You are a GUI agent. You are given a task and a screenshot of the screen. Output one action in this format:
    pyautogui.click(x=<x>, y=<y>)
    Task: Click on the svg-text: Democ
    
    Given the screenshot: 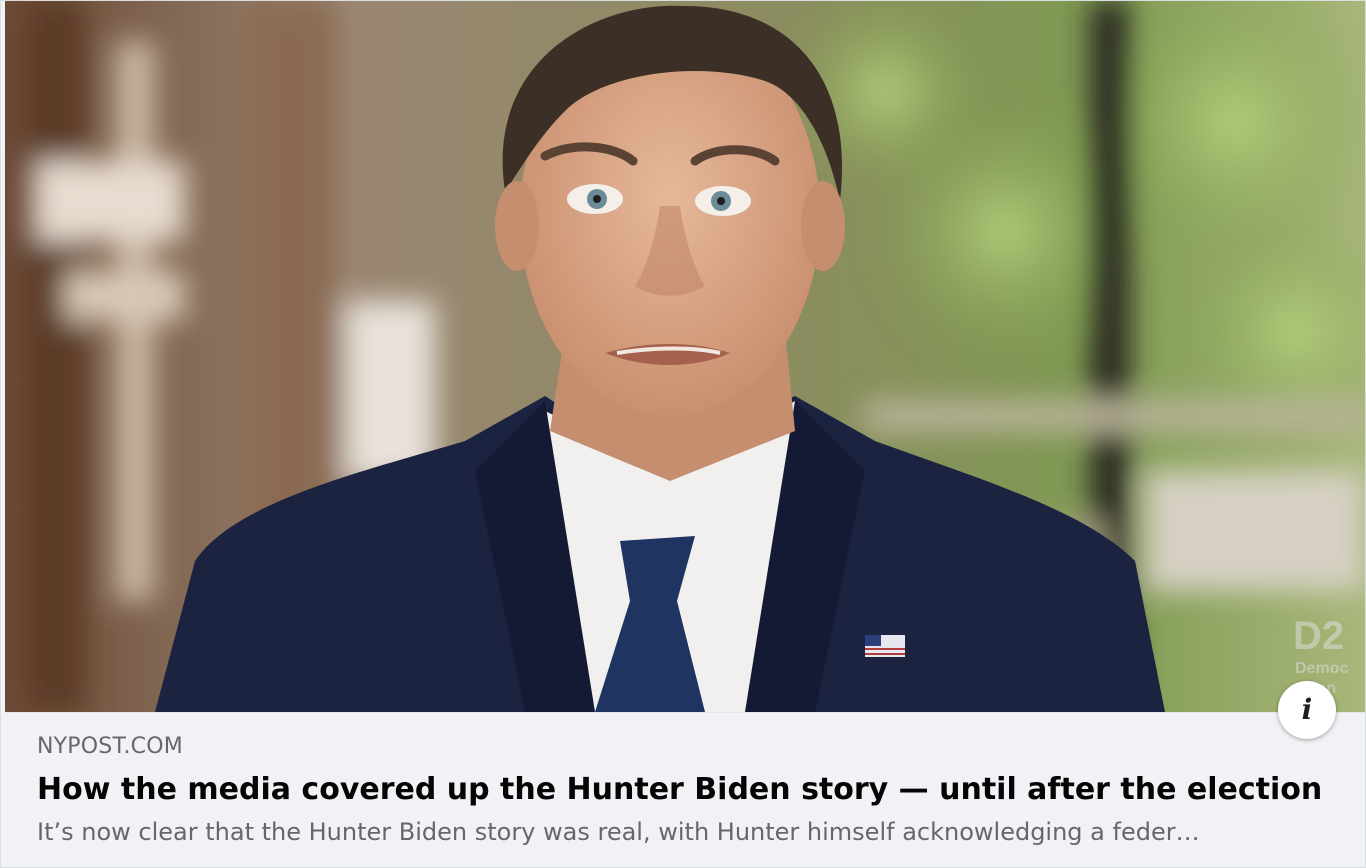 What is the action you would take?
    pyautogui.click(x=1321, y=668)
    